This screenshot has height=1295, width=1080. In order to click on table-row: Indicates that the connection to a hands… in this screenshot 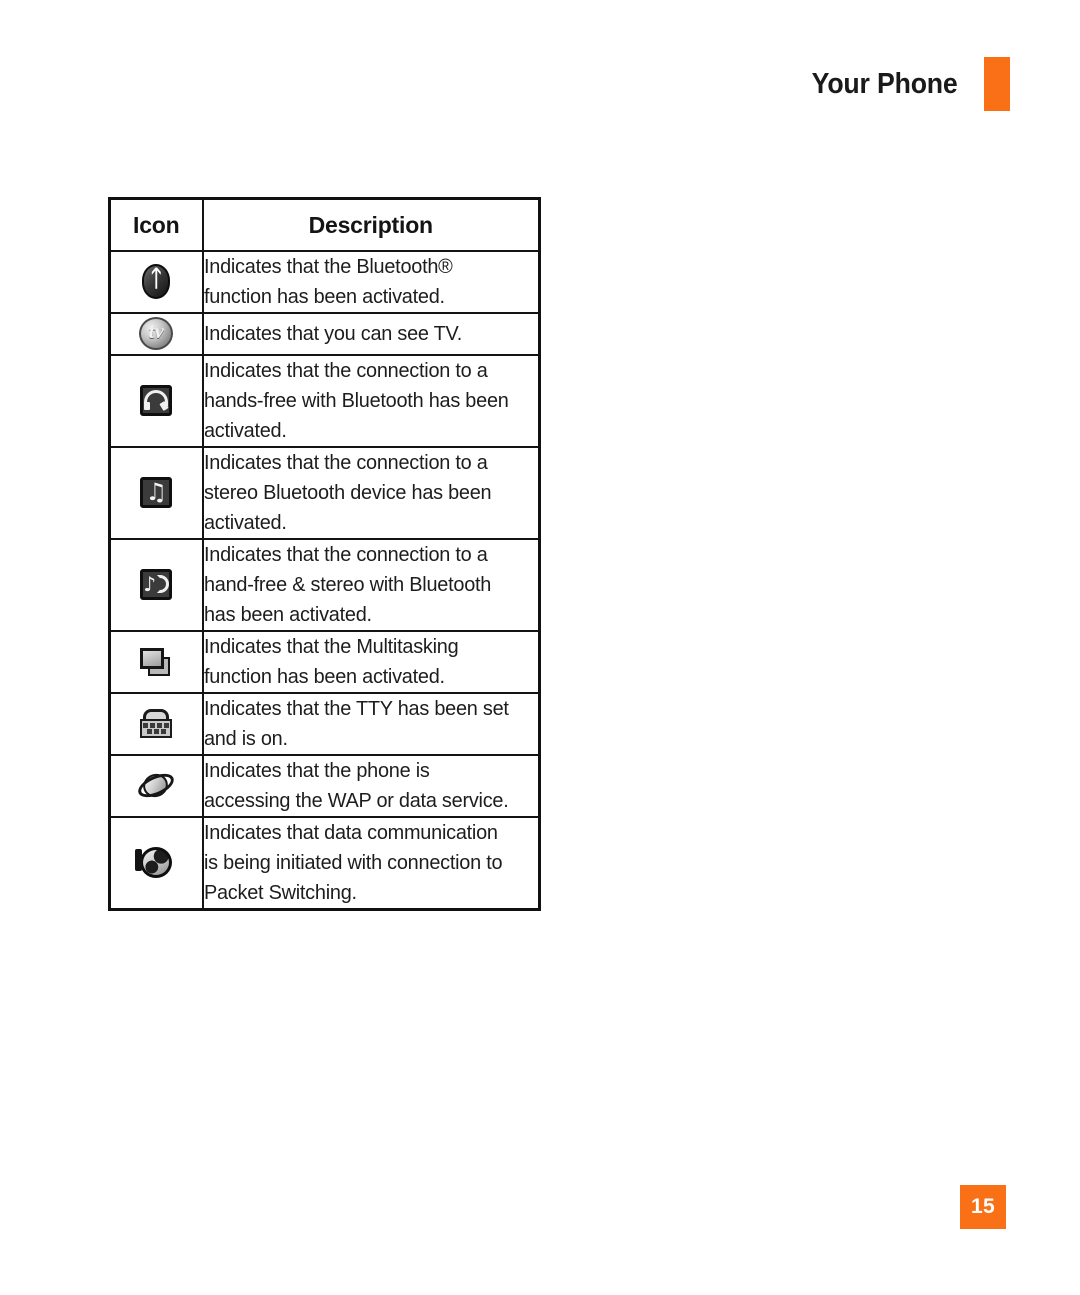, I will do `click(324, 401)`.